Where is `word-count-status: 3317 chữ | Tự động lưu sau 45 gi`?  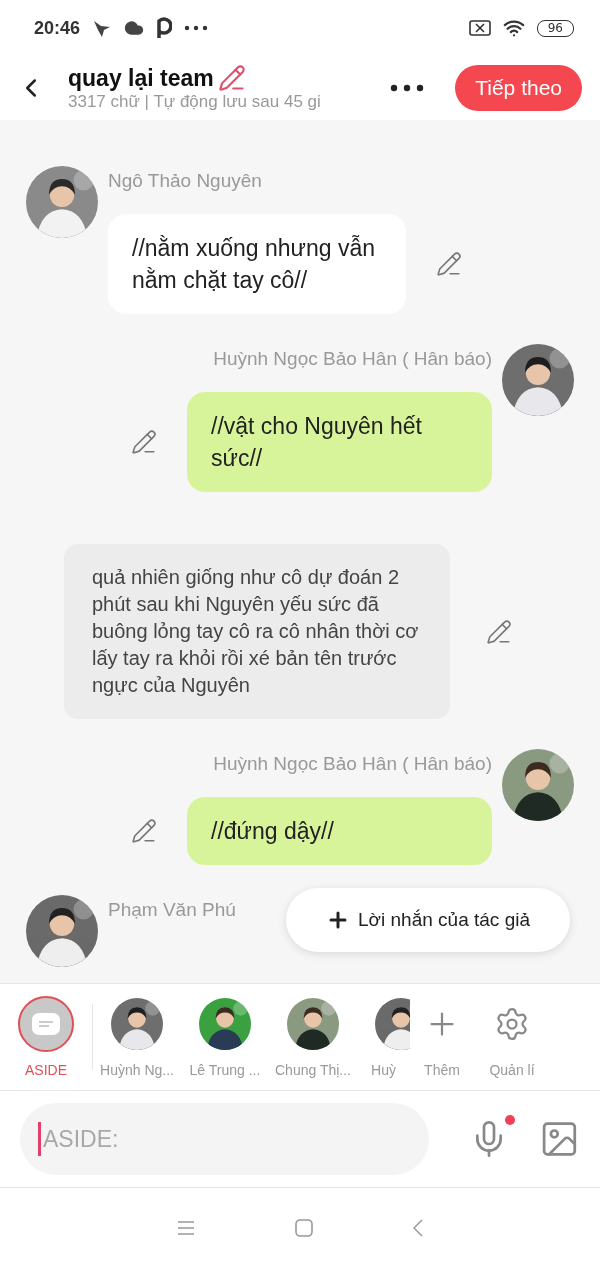
word-count-status: 3317 chữ | Tự động lưu sau 45 gi is located at coordinates (195, 102).